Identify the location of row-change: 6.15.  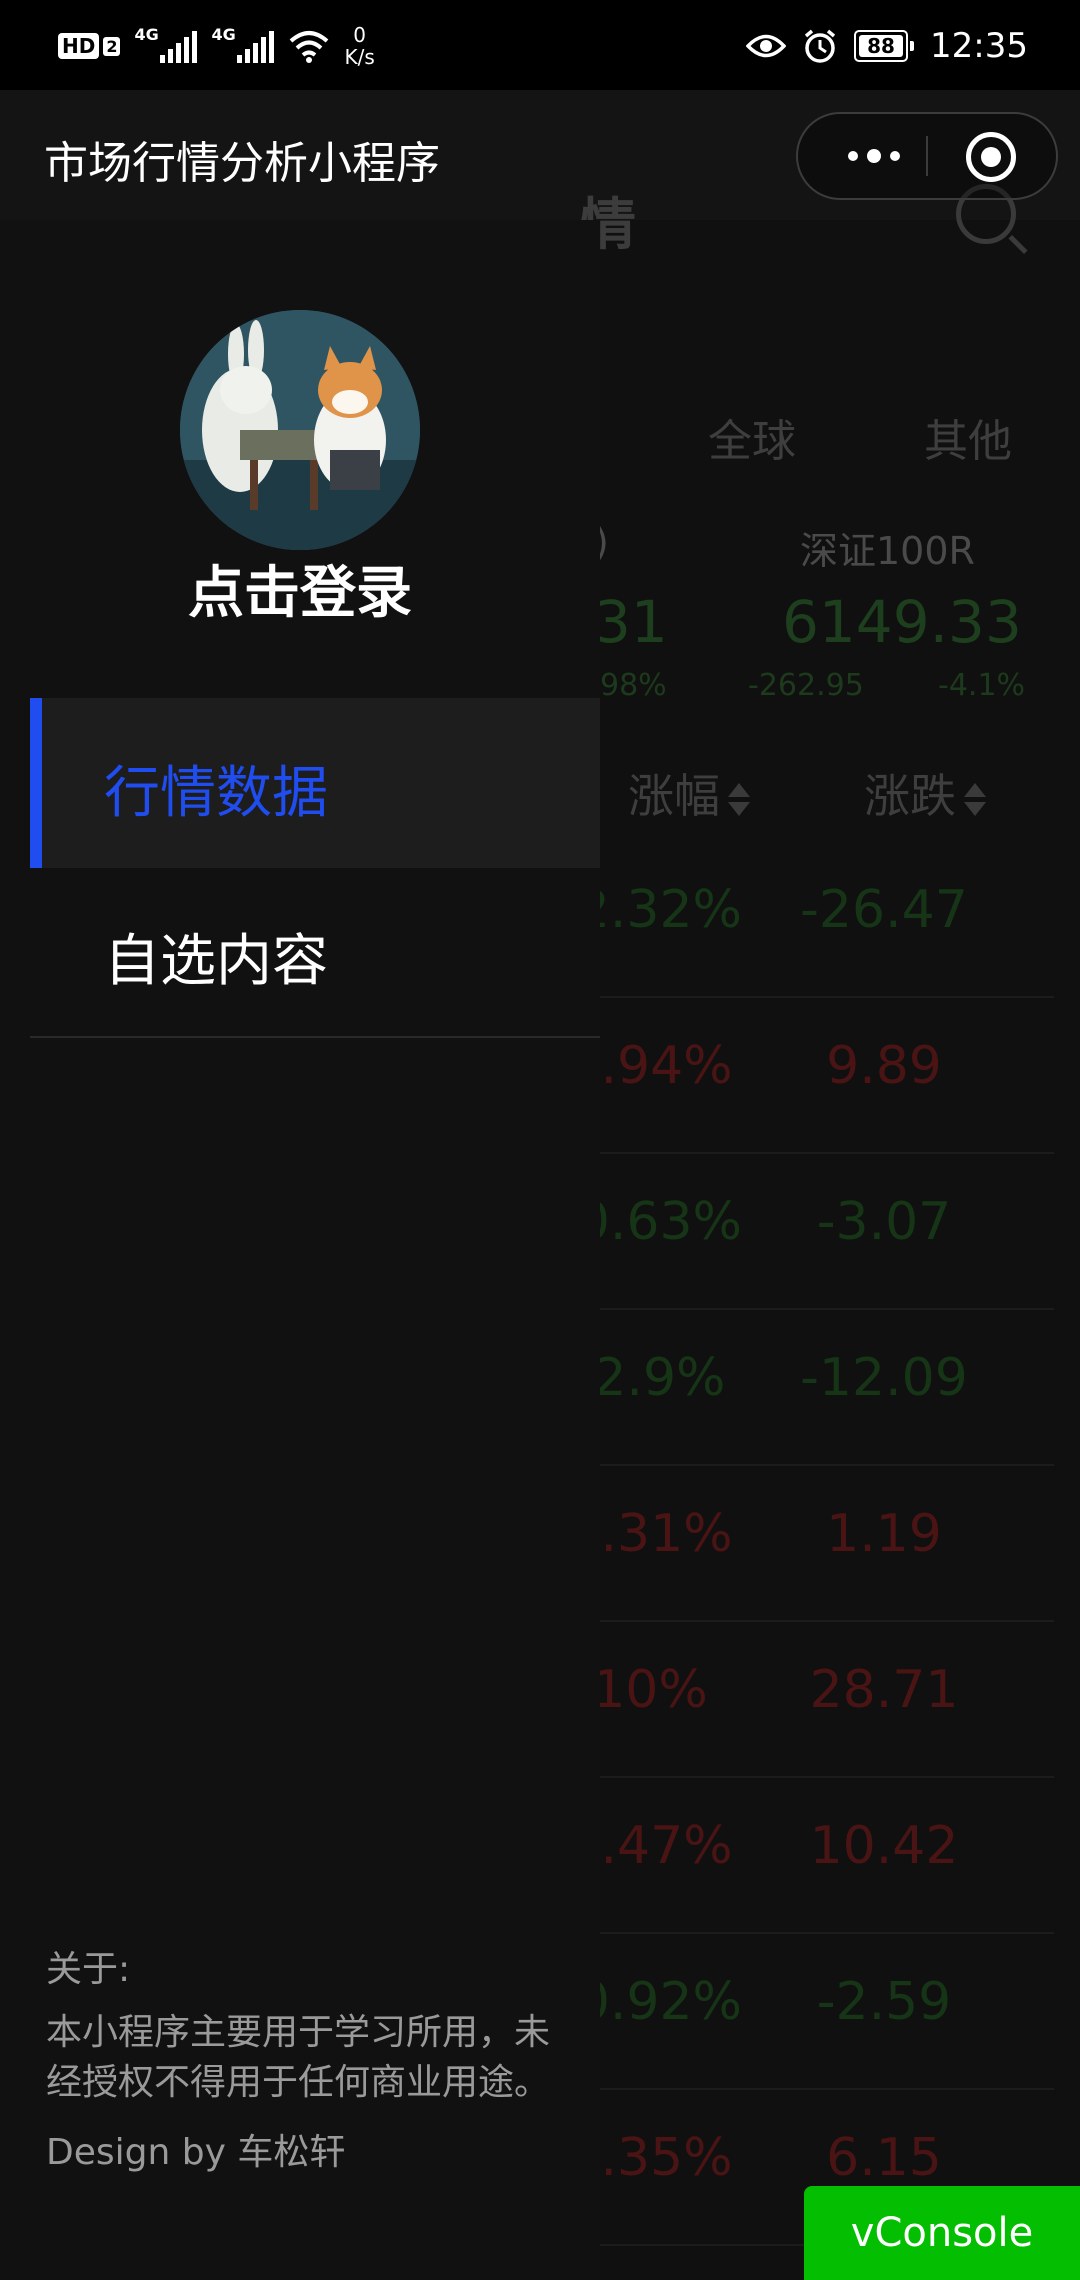
(884, 2158).